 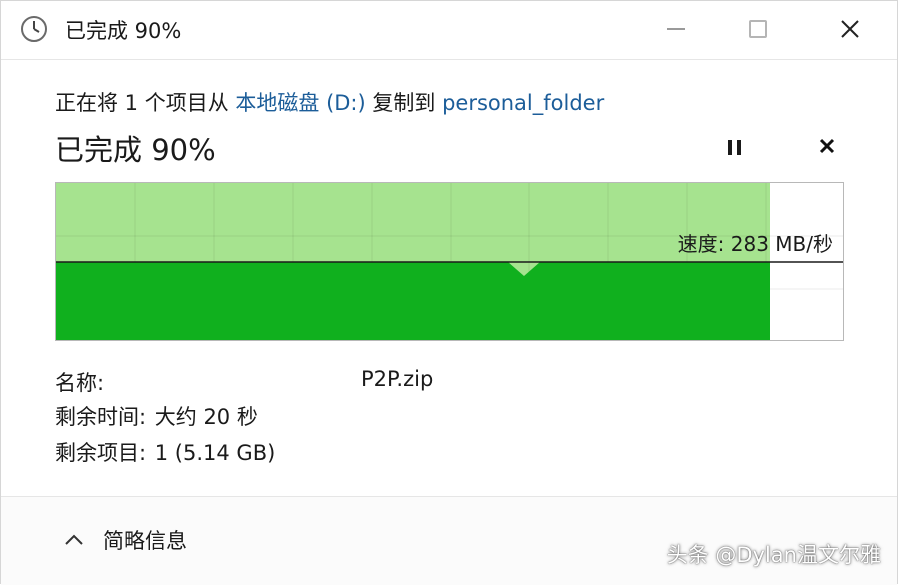 I want to click on copy-description: 正在将 1 个项目从 本地磁盘 (D:) 复制到 personal_folder, so click(x=329, y=102).